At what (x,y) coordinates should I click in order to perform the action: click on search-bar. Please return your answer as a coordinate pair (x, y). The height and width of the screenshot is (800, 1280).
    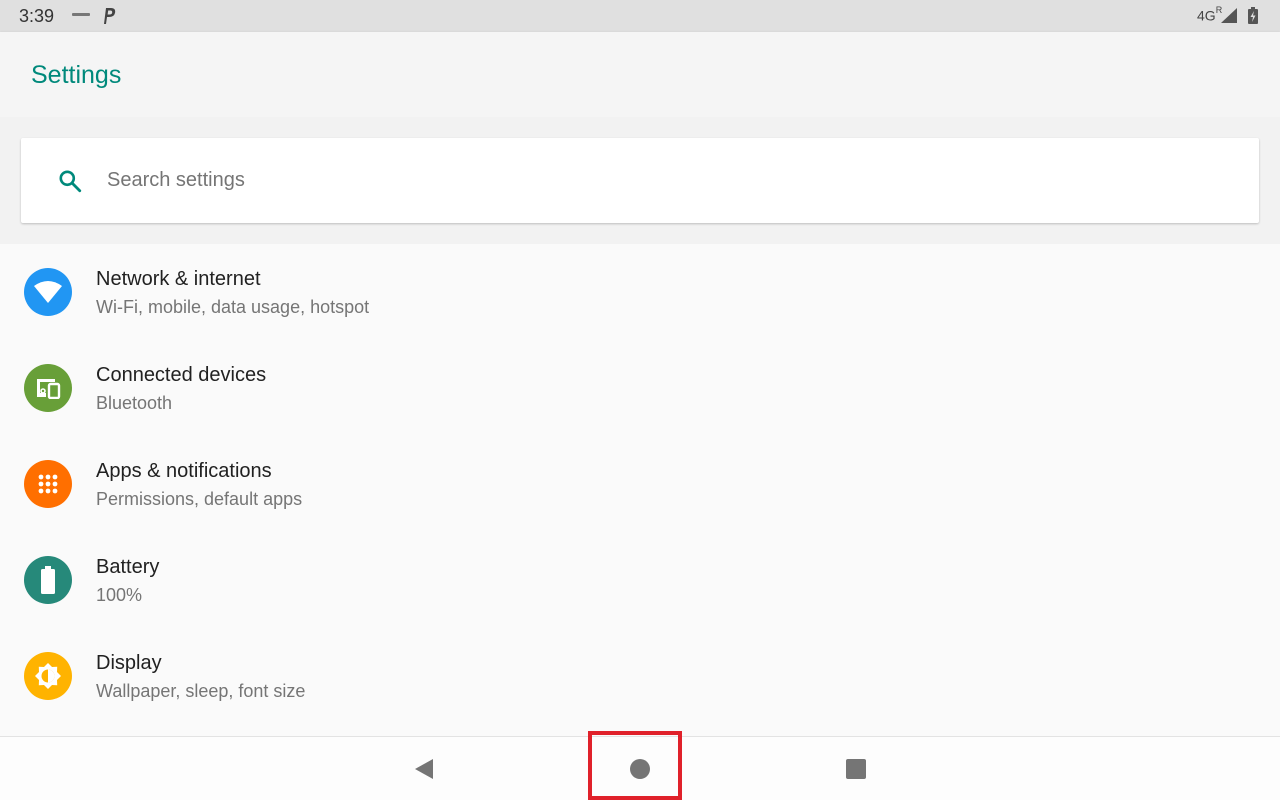
    Looking at the image, I should click on (640, 180).